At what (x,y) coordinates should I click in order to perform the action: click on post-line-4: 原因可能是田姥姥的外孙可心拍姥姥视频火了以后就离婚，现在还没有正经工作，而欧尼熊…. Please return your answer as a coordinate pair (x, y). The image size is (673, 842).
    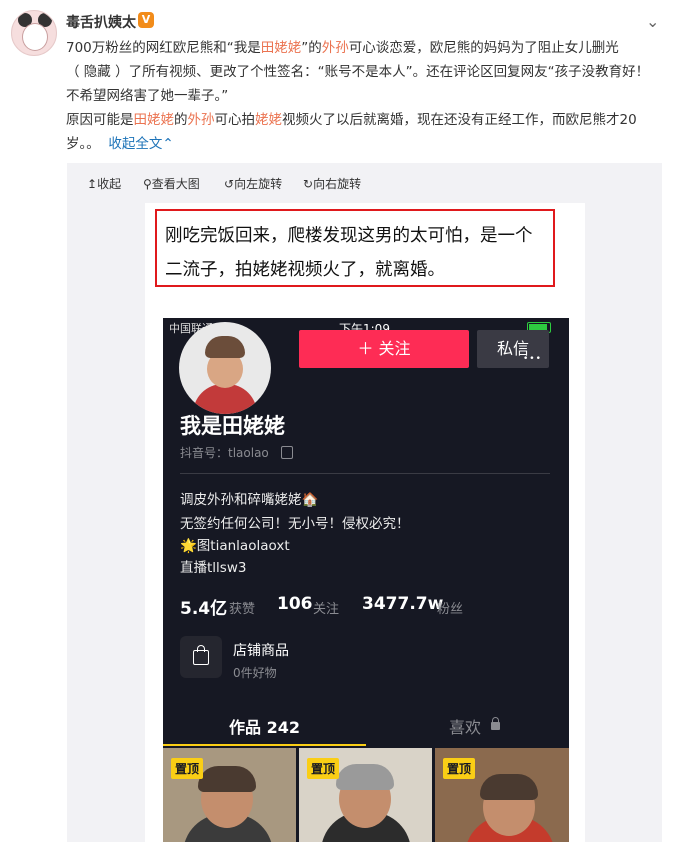
    Looking at the image, I should click on (364, 120).